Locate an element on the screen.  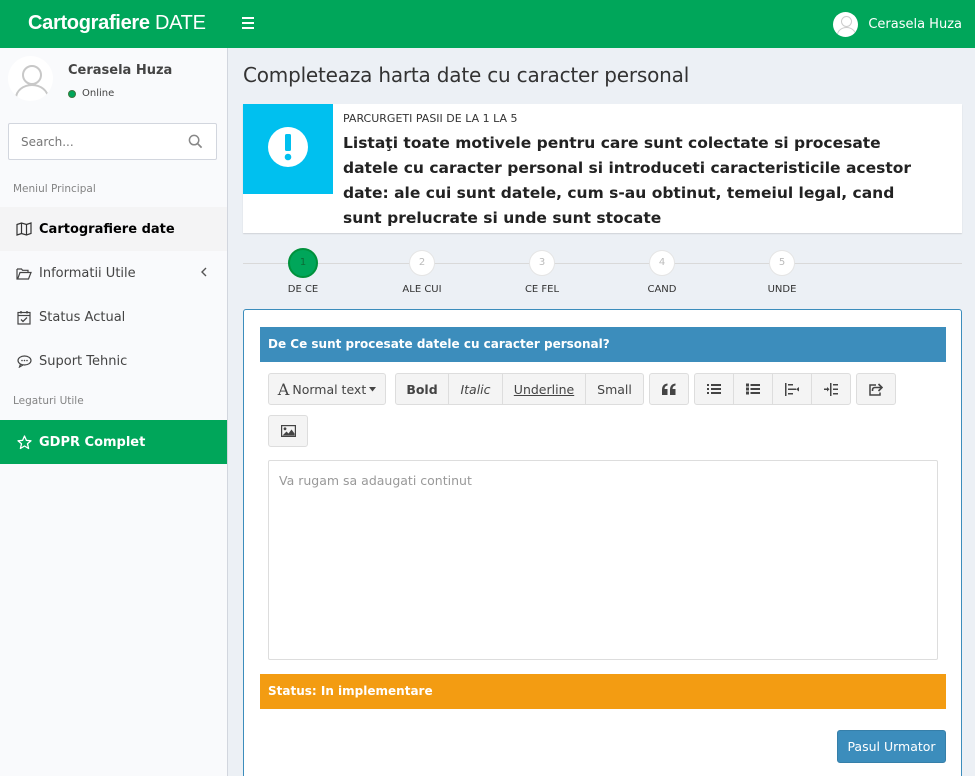
caret-down-icon is located at coordinates (373, 389).